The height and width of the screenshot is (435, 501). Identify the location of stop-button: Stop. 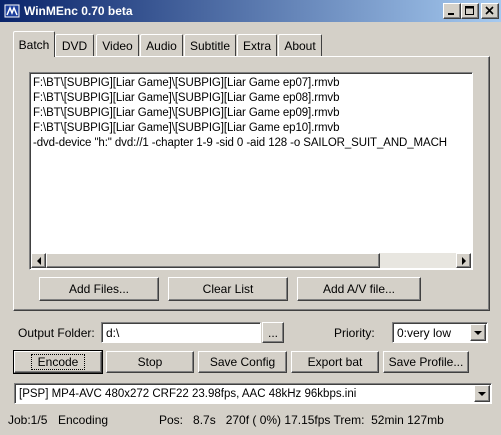
(150, 362).